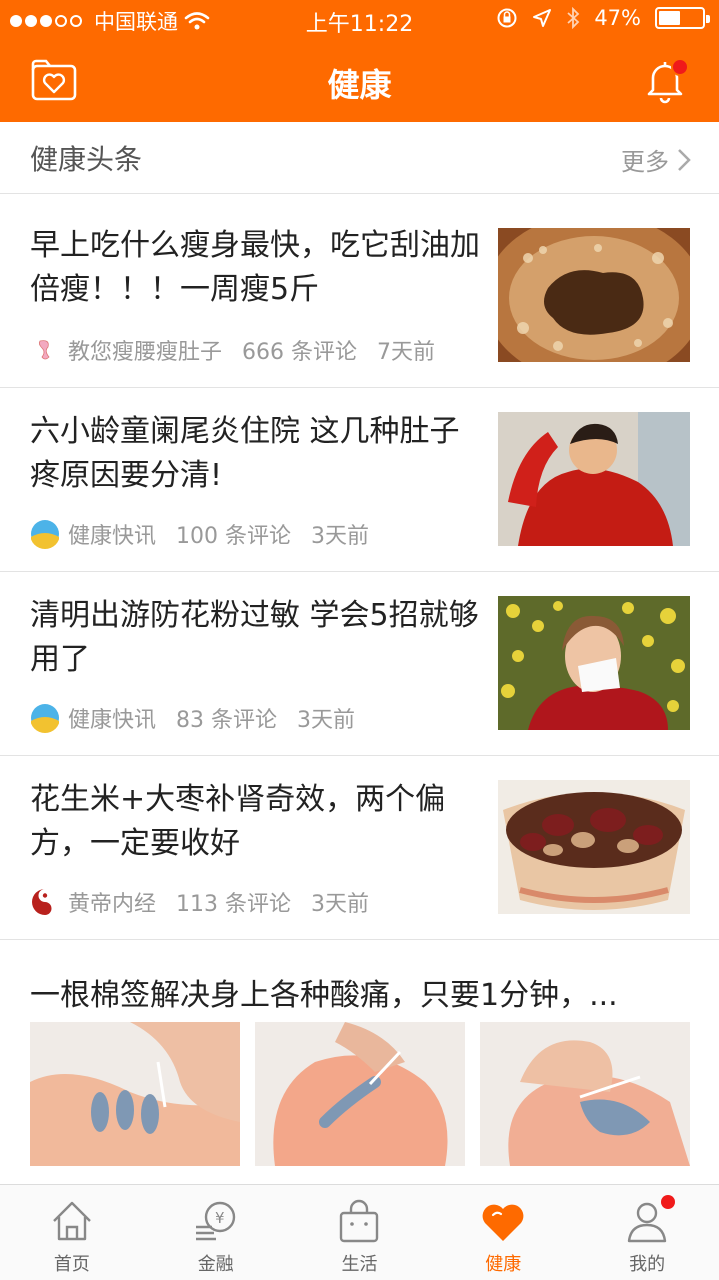 This screenshot has width=719, height=1280. Describe the element at coordinates (647, 1264) in the screenshot. I see `tab-label: 我的` at that location.